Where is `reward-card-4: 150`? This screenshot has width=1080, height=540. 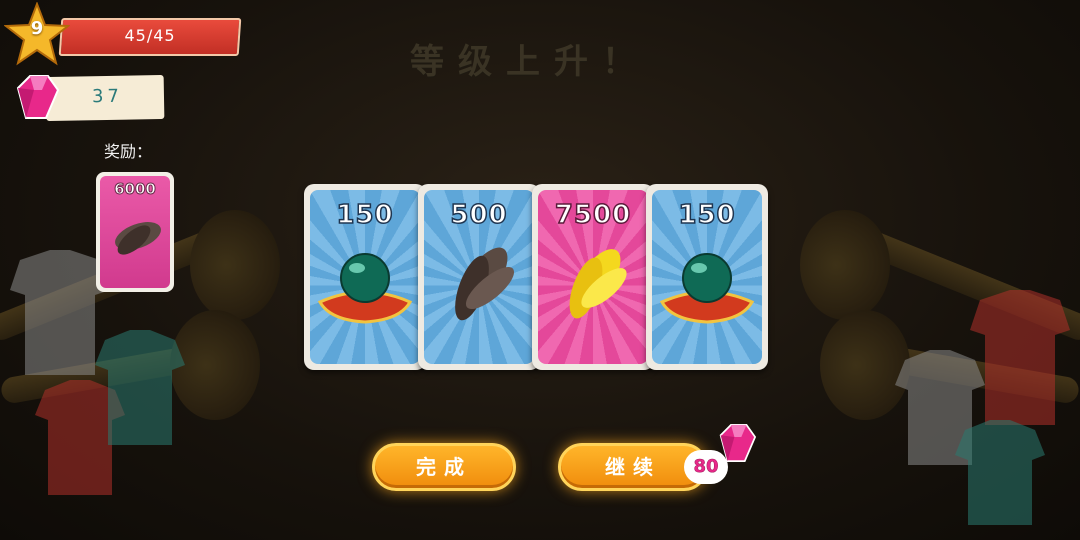
reward-card-4: 150 is located at coordinates (707, 277).